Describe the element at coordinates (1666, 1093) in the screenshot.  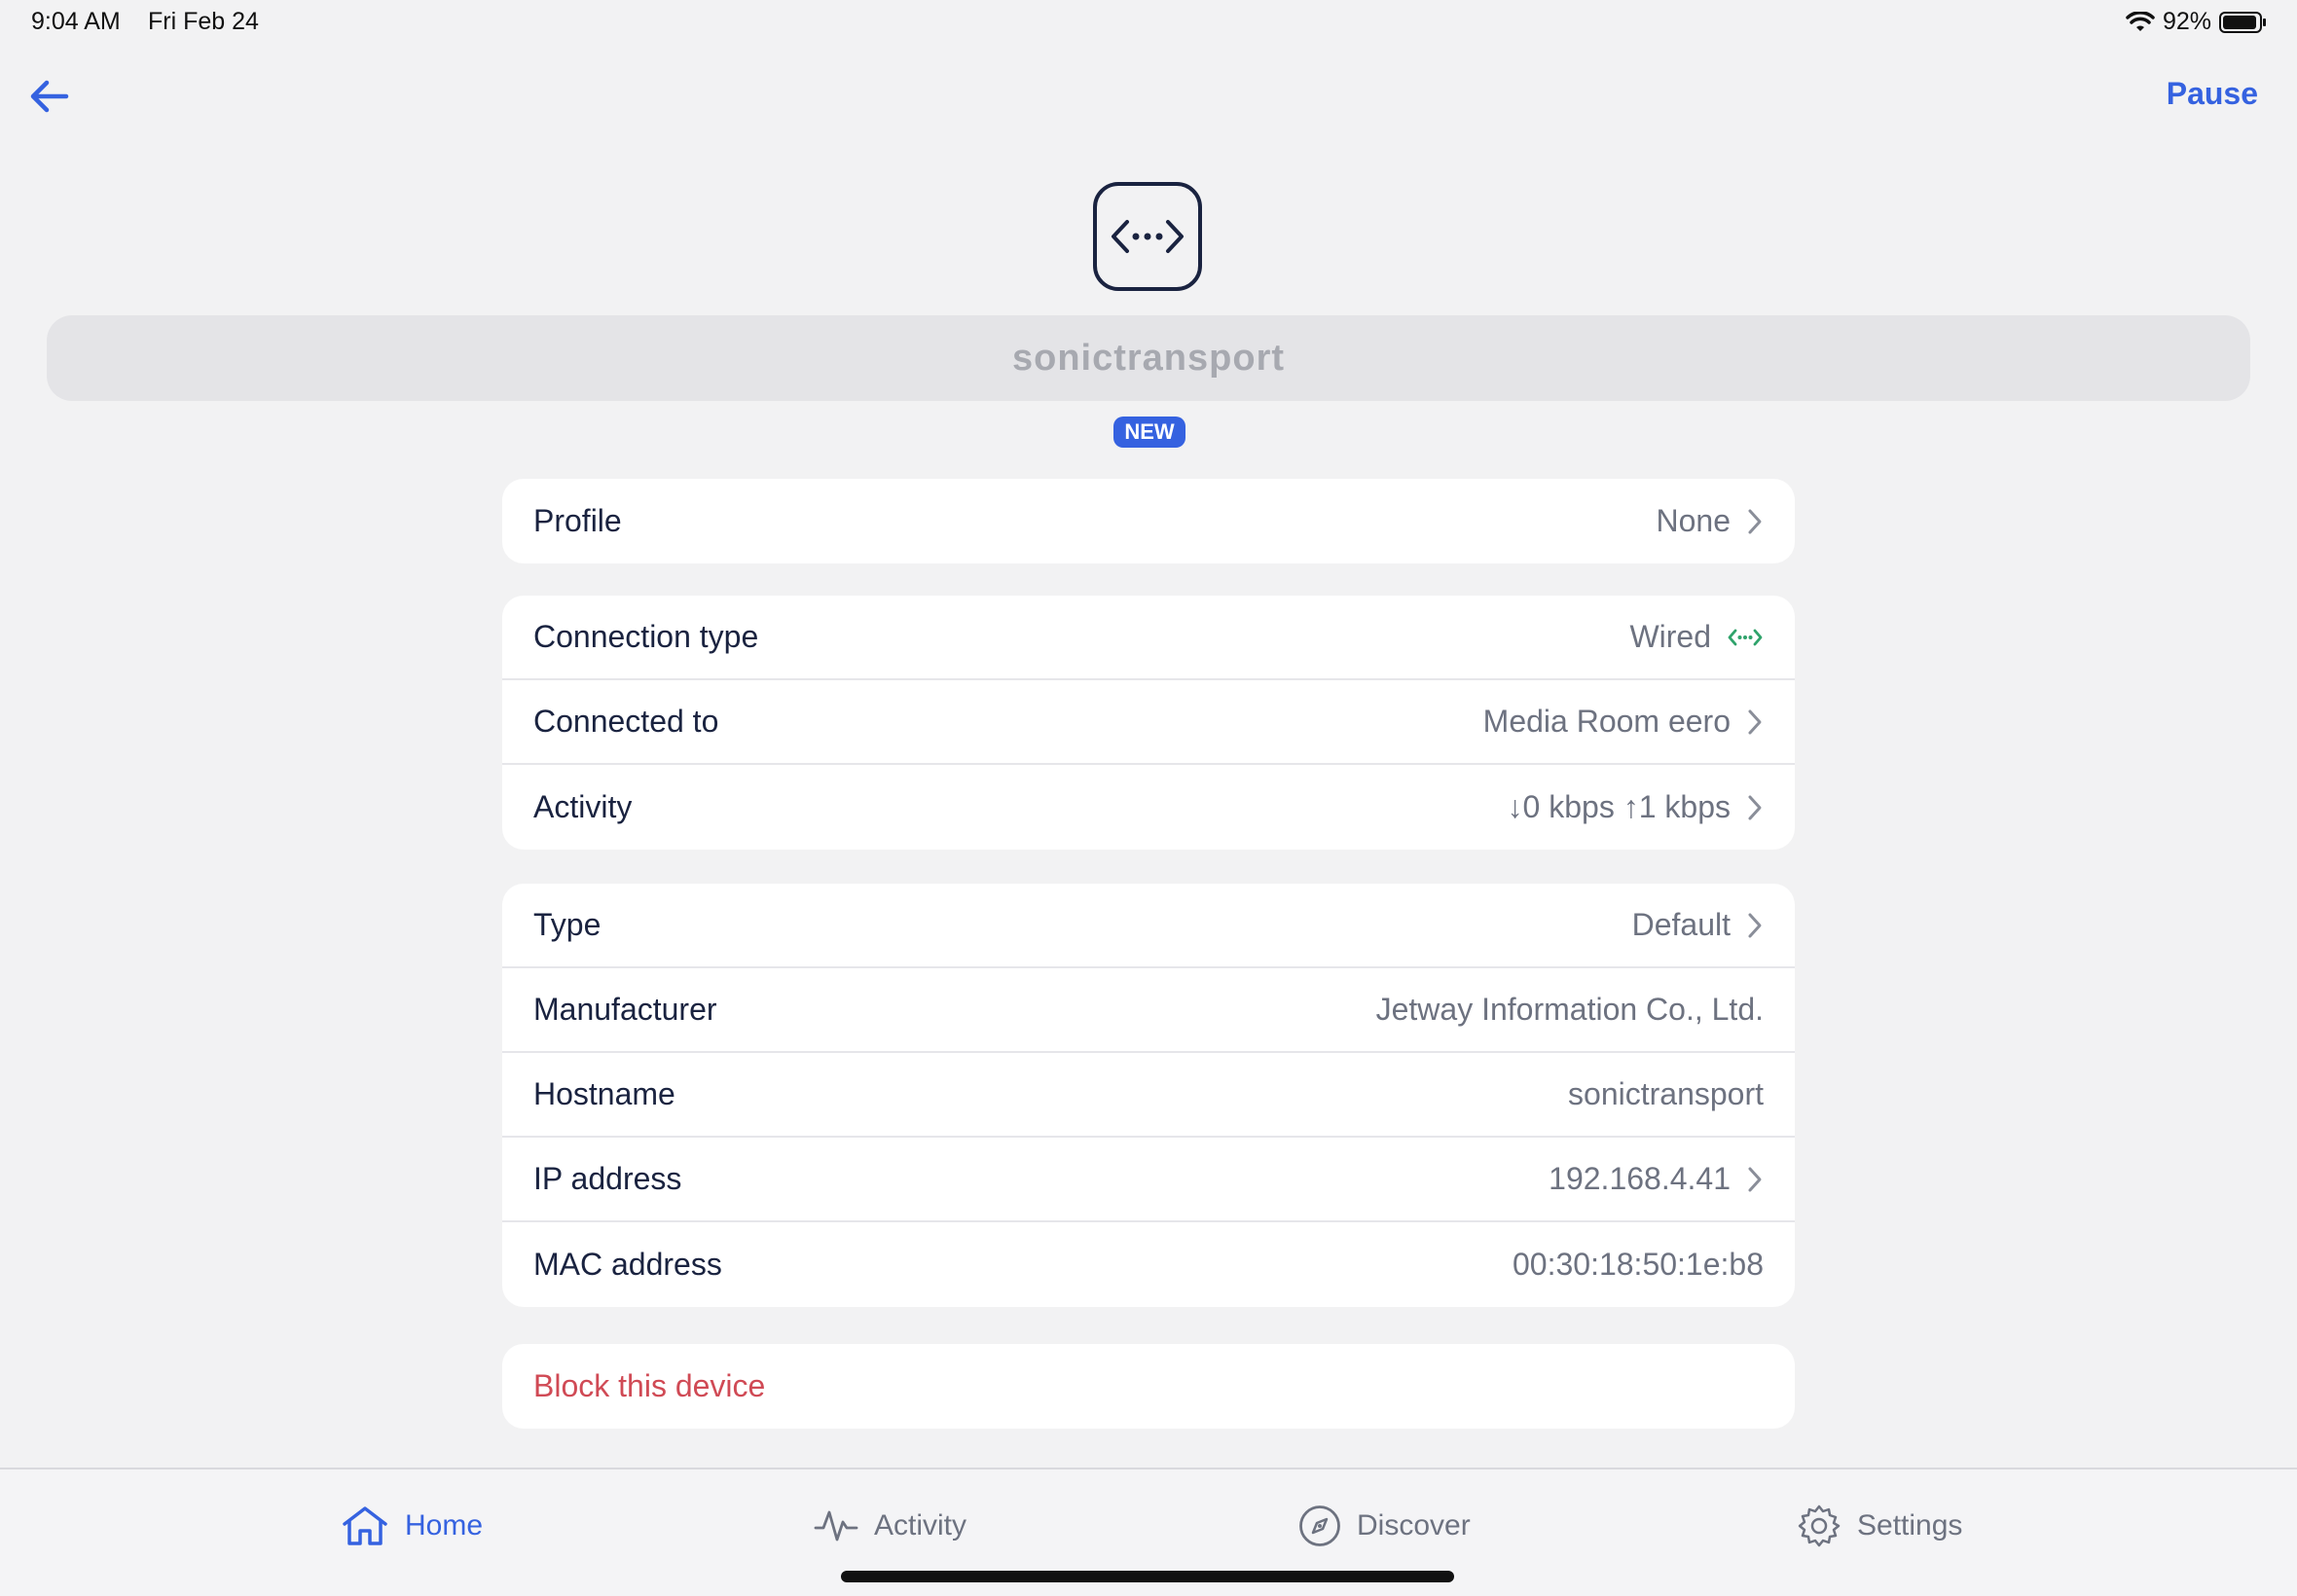
I see `hostname-value: sonictransport` at that location.